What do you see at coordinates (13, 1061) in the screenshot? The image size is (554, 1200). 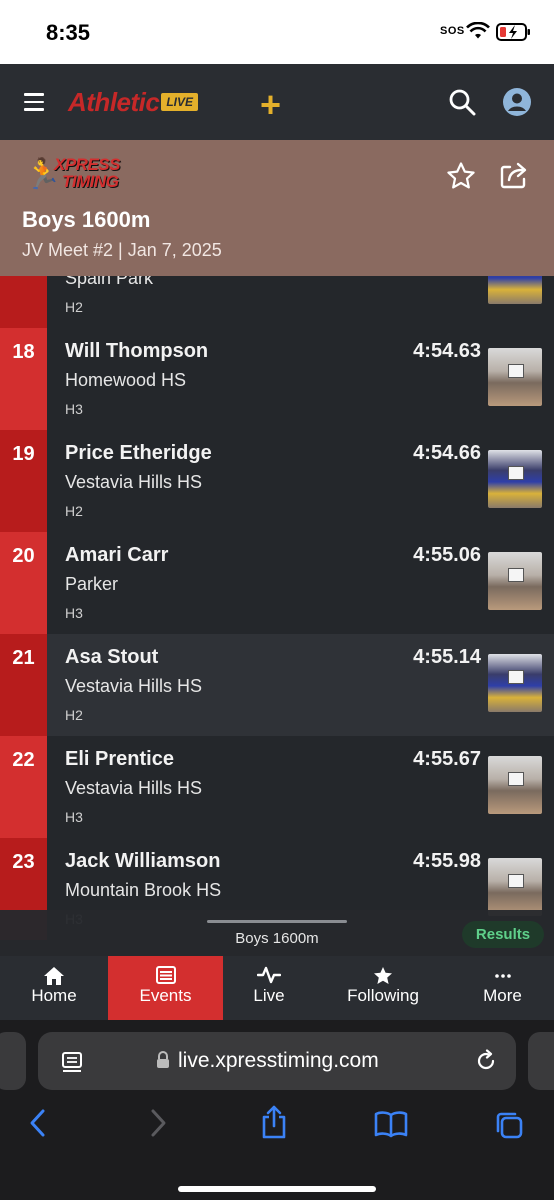 I see `previous-tab-preview` at bounding box center [13, 1061].